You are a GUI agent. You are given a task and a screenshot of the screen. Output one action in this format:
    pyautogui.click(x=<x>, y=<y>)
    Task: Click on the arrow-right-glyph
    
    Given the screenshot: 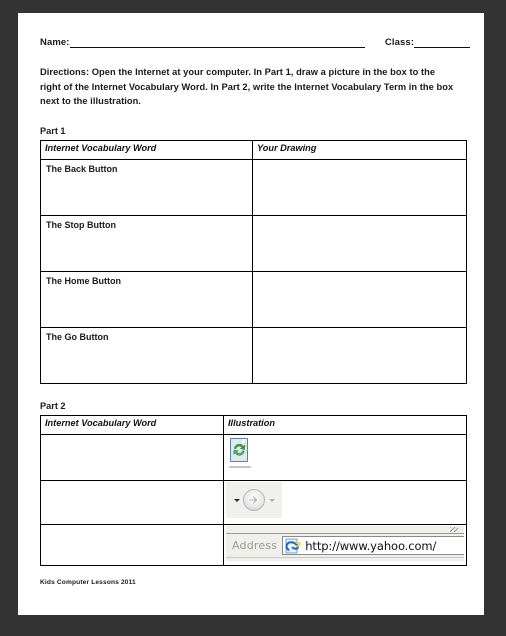 What is the action you would take?
    pyautogui.click(x=252, y=500)
    